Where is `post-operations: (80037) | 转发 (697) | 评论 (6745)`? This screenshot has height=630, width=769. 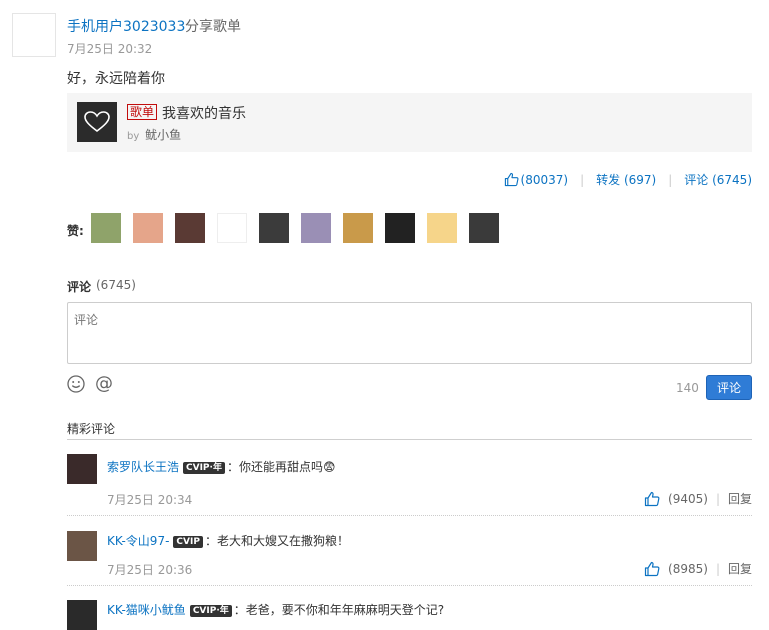
post-operations: (80037) | 转发 (697) | 评论 (6745) is located at coordinates (628, 179).